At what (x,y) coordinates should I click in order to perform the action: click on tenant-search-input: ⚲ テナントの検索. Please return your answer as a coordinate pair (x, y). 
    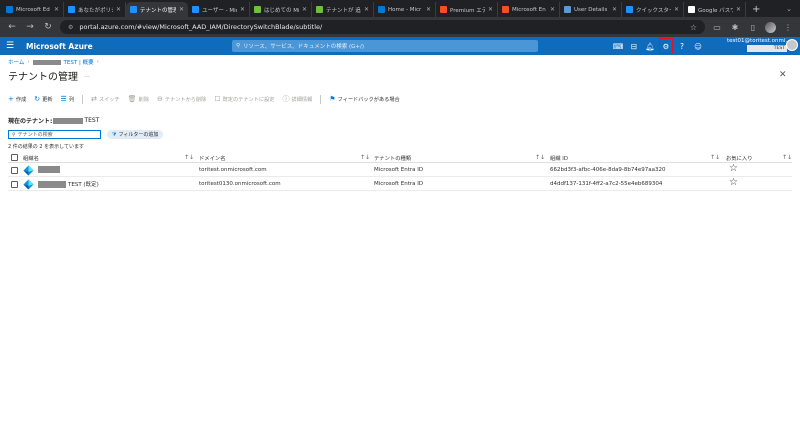
    Looking at the image, I should click on (54, 134).